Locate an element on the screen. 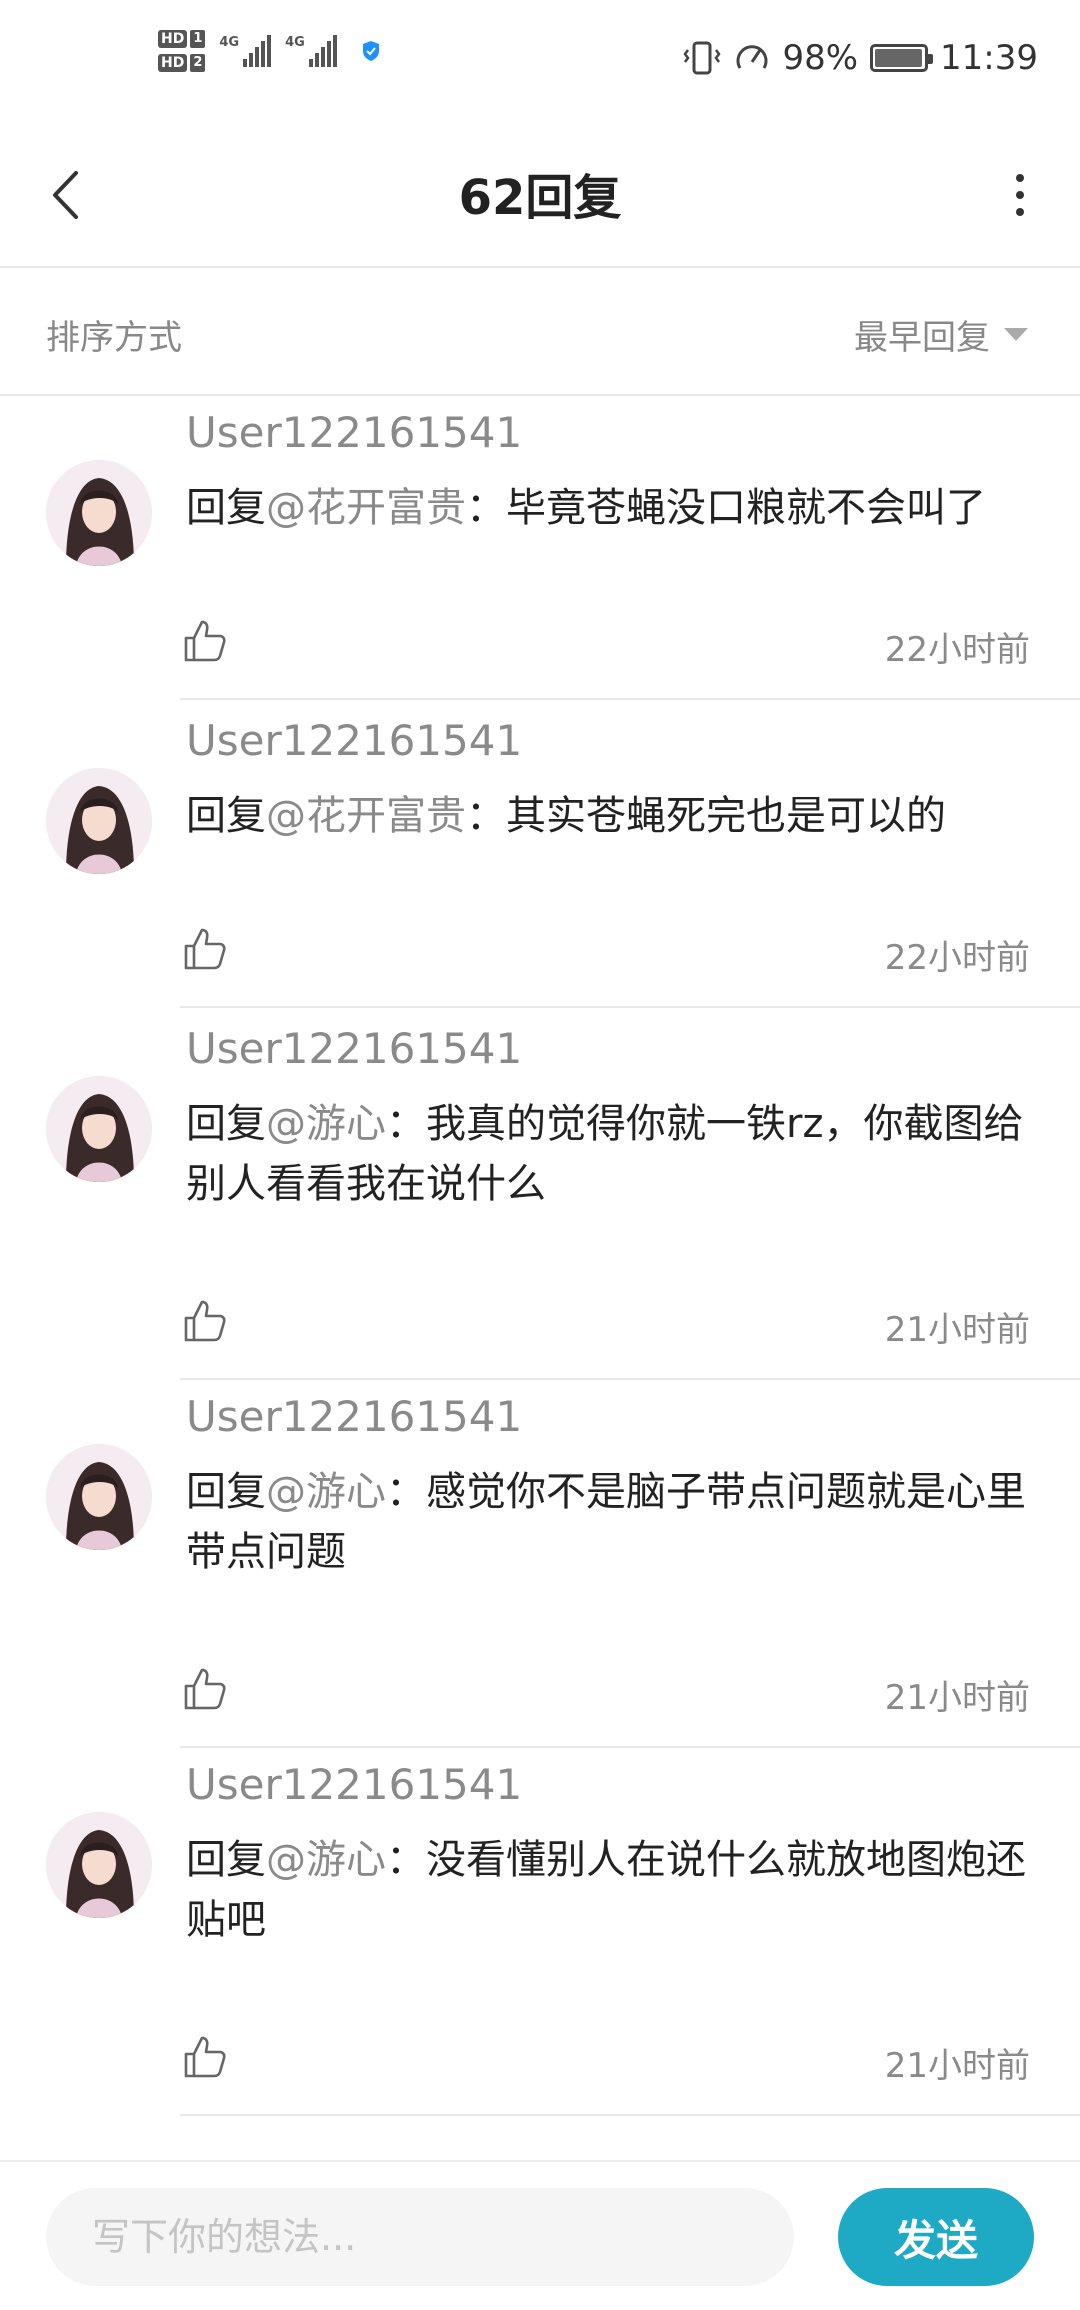 The image size is (1080, 2310). comment-text: 回复@花开富贵：其实苍蝇死完也是可以的 is located at coordinates (611, 816).